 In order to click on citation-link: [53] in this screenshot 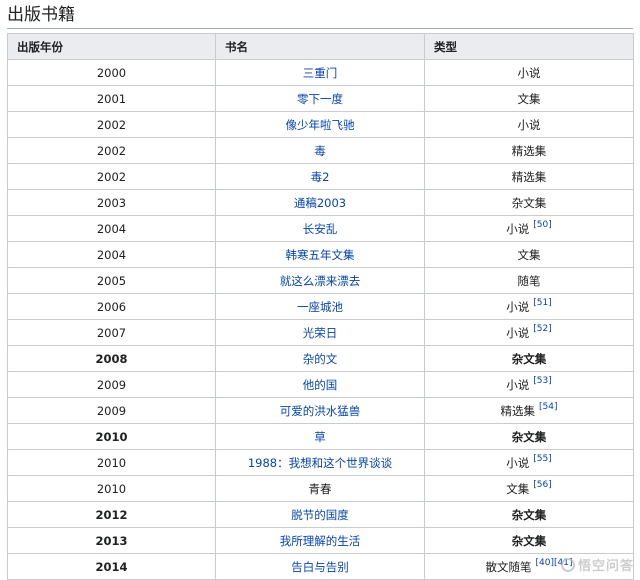, I will do `click(542, 381)`.